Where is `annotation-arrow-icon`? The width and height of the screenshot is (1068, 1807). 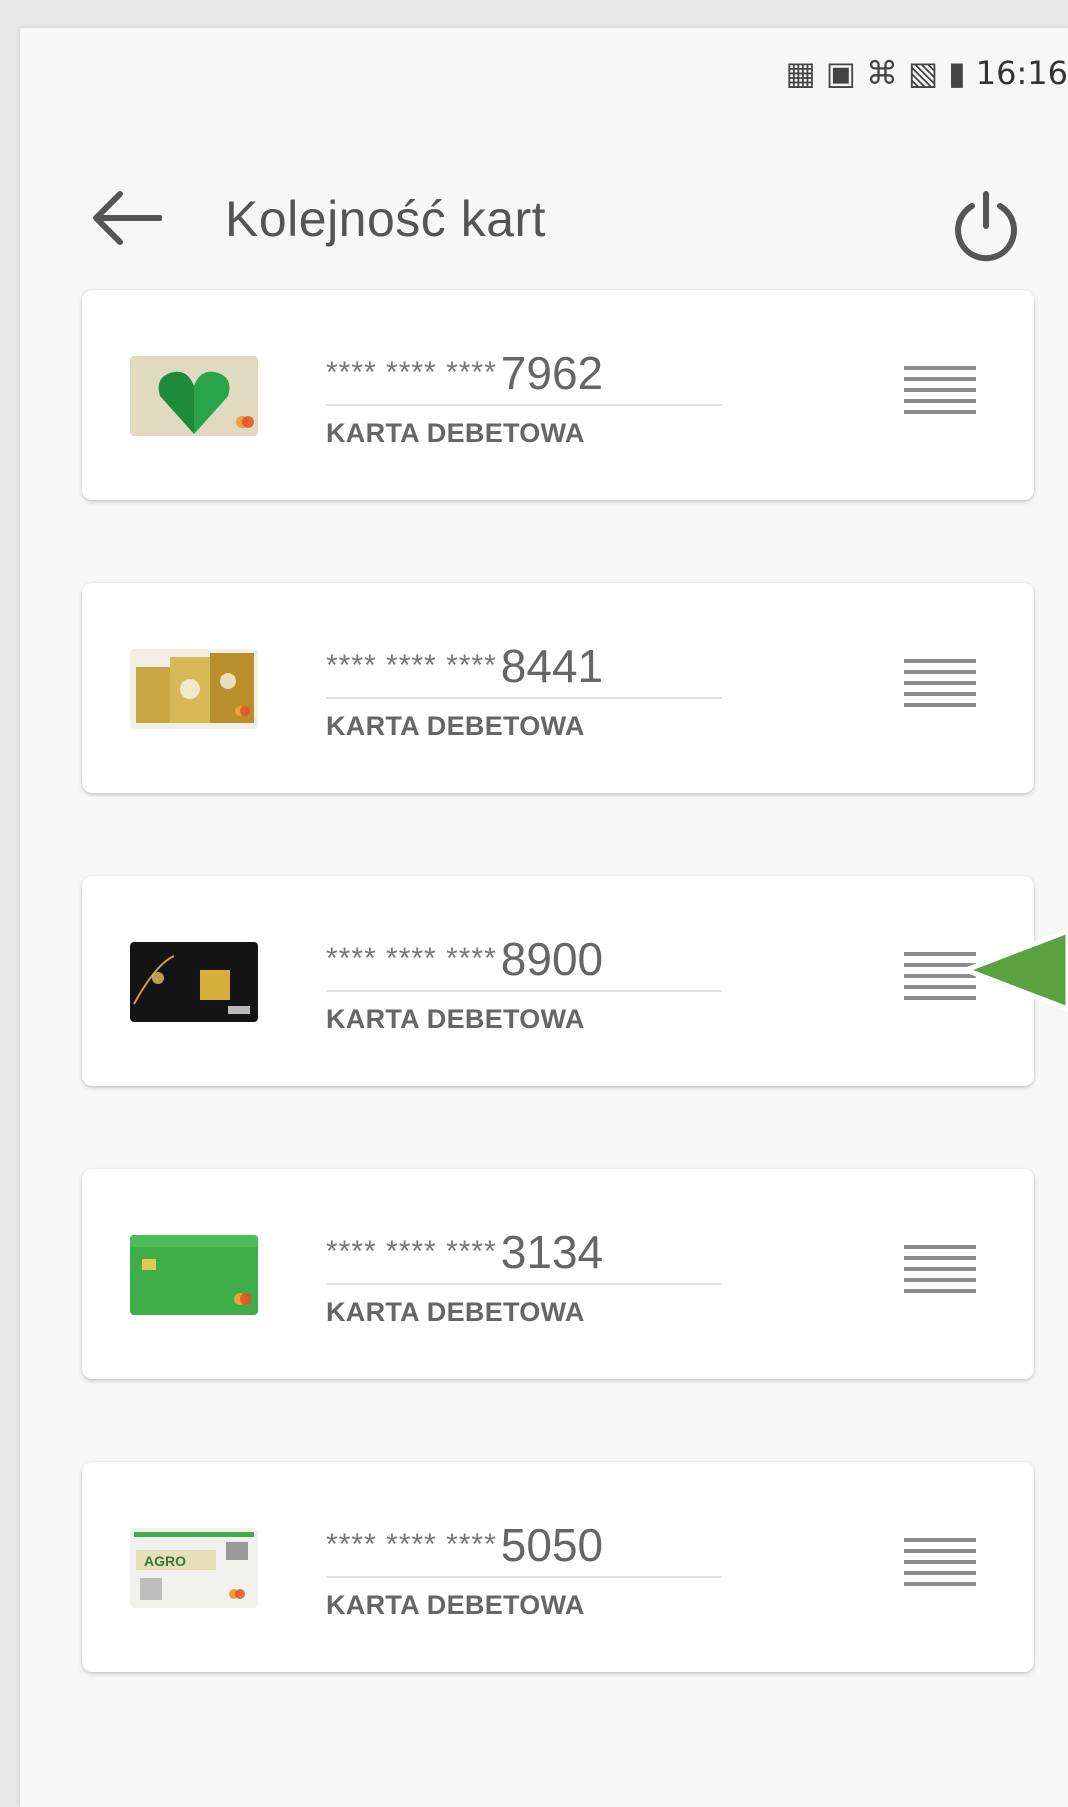
annotation-arrow-icon is located at coordinates (1015, 970).